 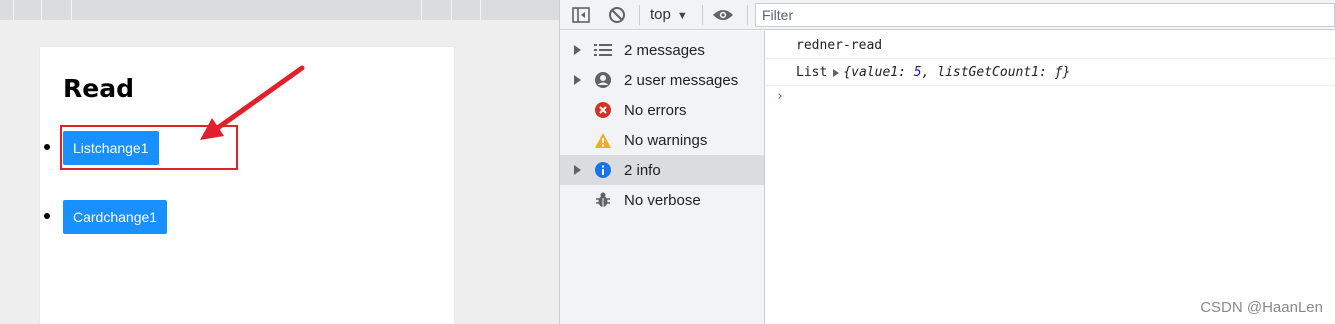 What do you see at coordinates (875, 72) in the screenshot?
I see `object-key: value1` at bounding box center [875, 72].